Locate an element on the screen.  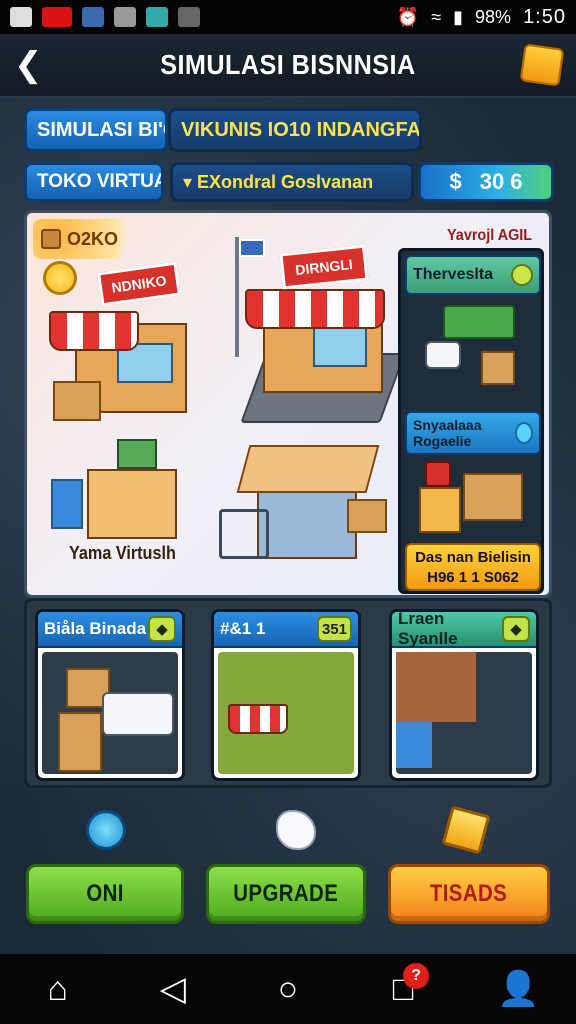
warehouse-roof is located at coordinates (308, 469).